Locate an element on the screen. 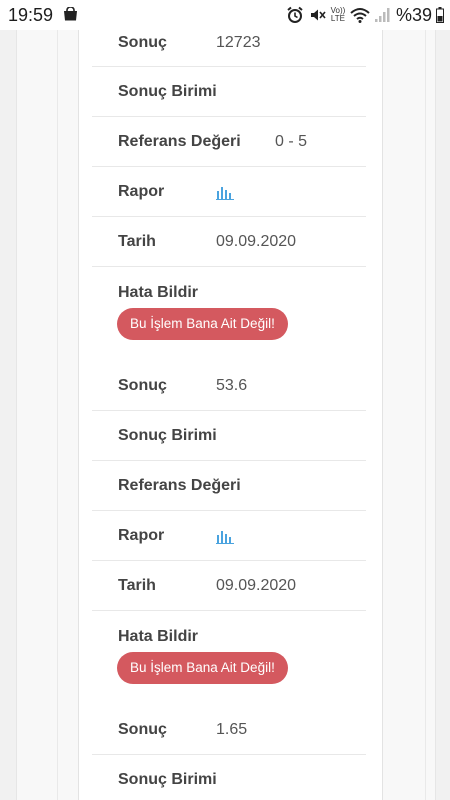 This screenshot has width=450, height=800. shopping-bag-icon is located at coordinates (70, 14).